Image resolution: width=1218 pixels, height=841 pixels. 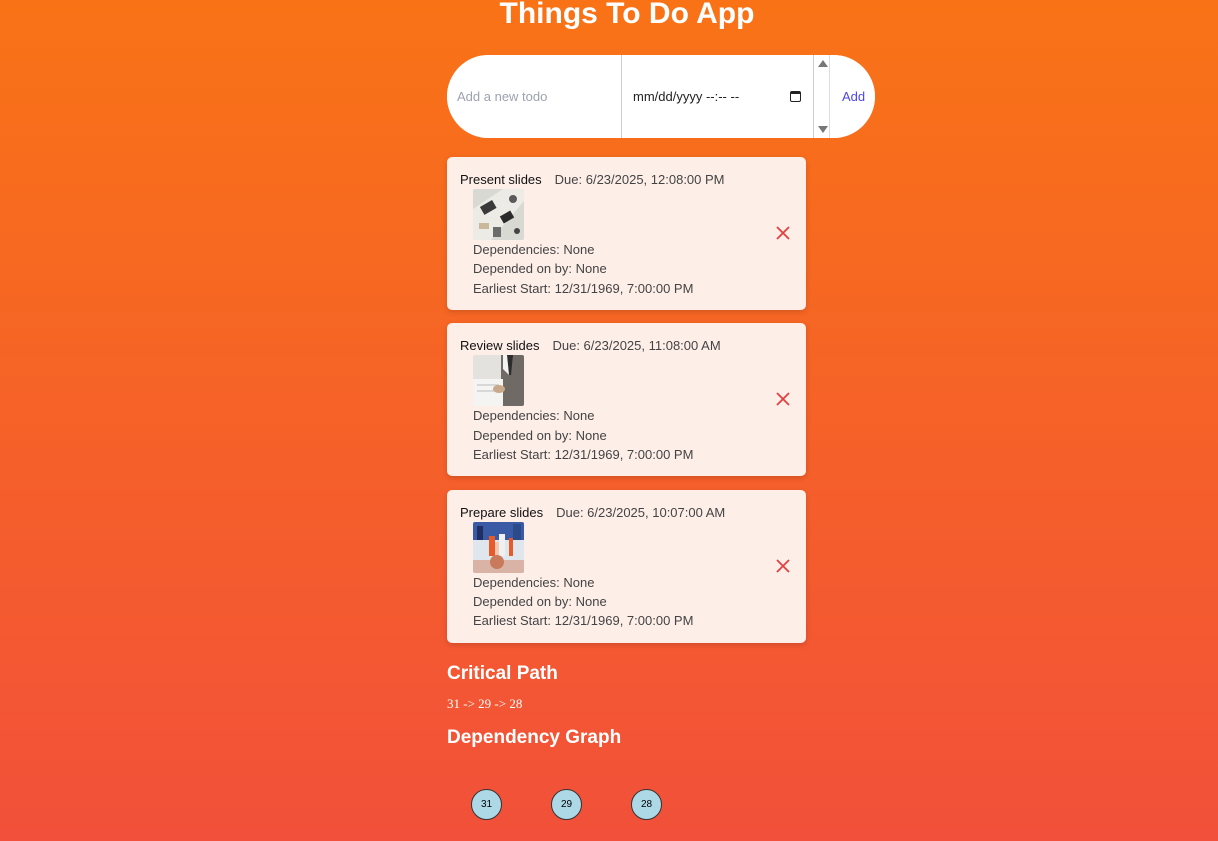 What do you see at coordinates (641, 512) in the screenshot?
I see `todo-due-date: Due: 6/23/2025, 10:07:00 AM` at bounding box center [641, 512].